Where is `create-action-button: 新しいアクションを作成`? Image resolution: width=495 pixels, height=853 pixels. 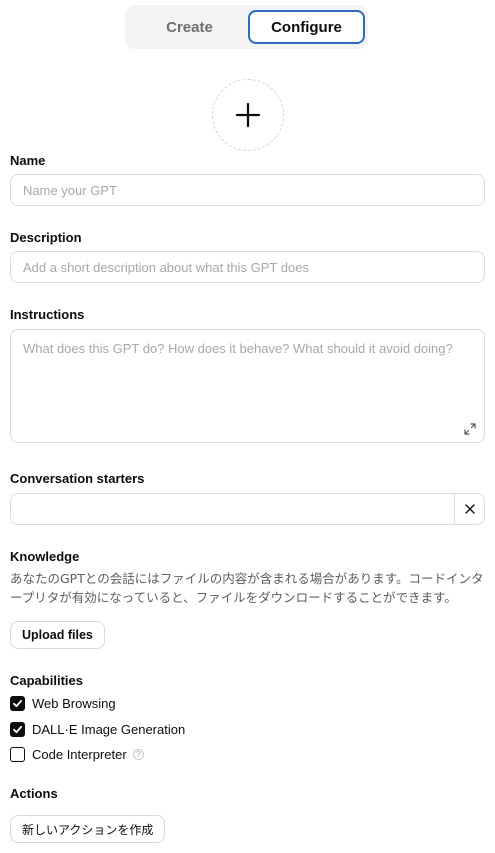 create-action-button: 新しいアクションを作成 is located at coordinates (88, 829).